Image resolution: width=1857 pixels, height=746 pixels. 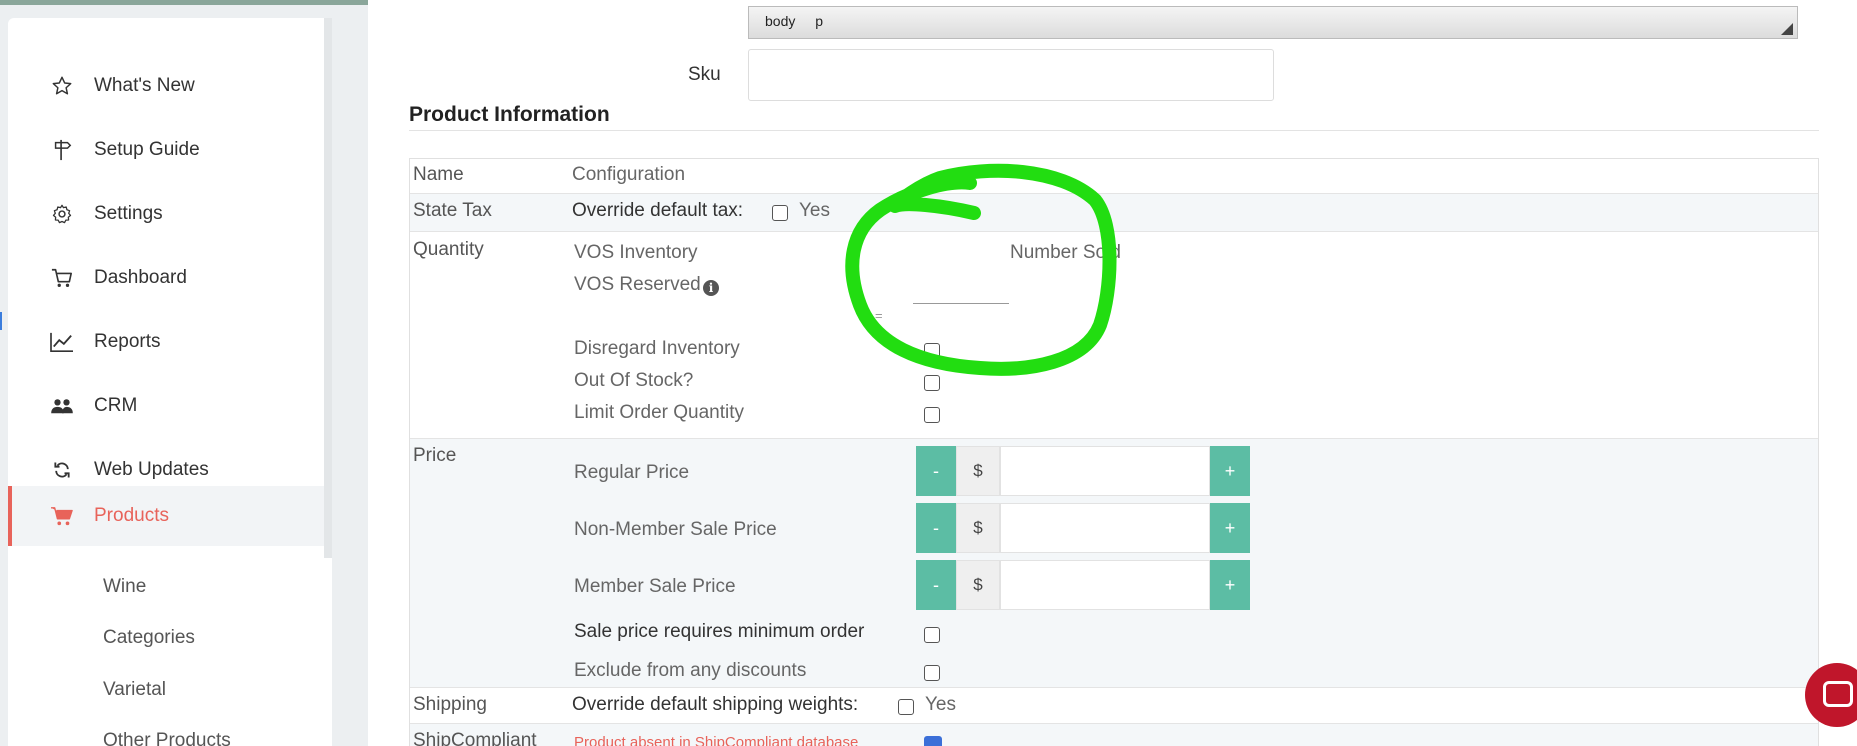 I want to click on edge-marker, so click(x=1, y=321).